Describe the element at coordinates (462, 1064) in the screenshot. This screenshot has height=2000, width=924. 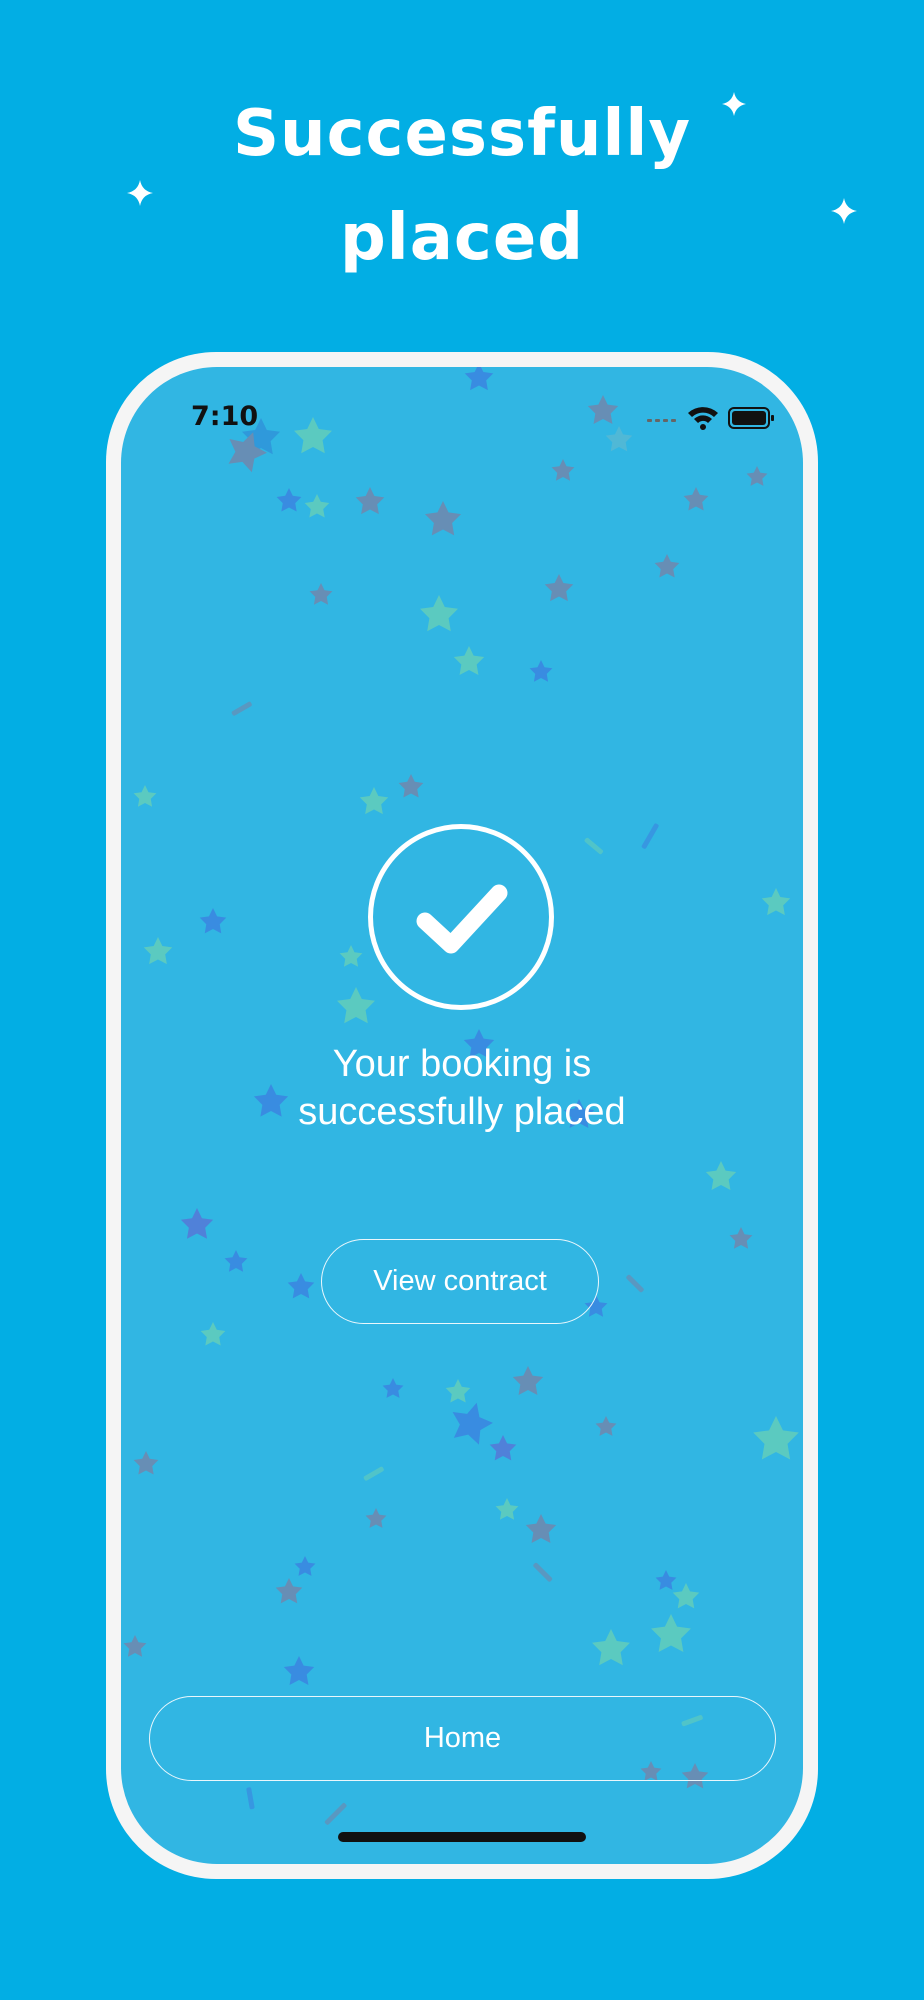
I see `message-line-1: Your booking is` at that location.